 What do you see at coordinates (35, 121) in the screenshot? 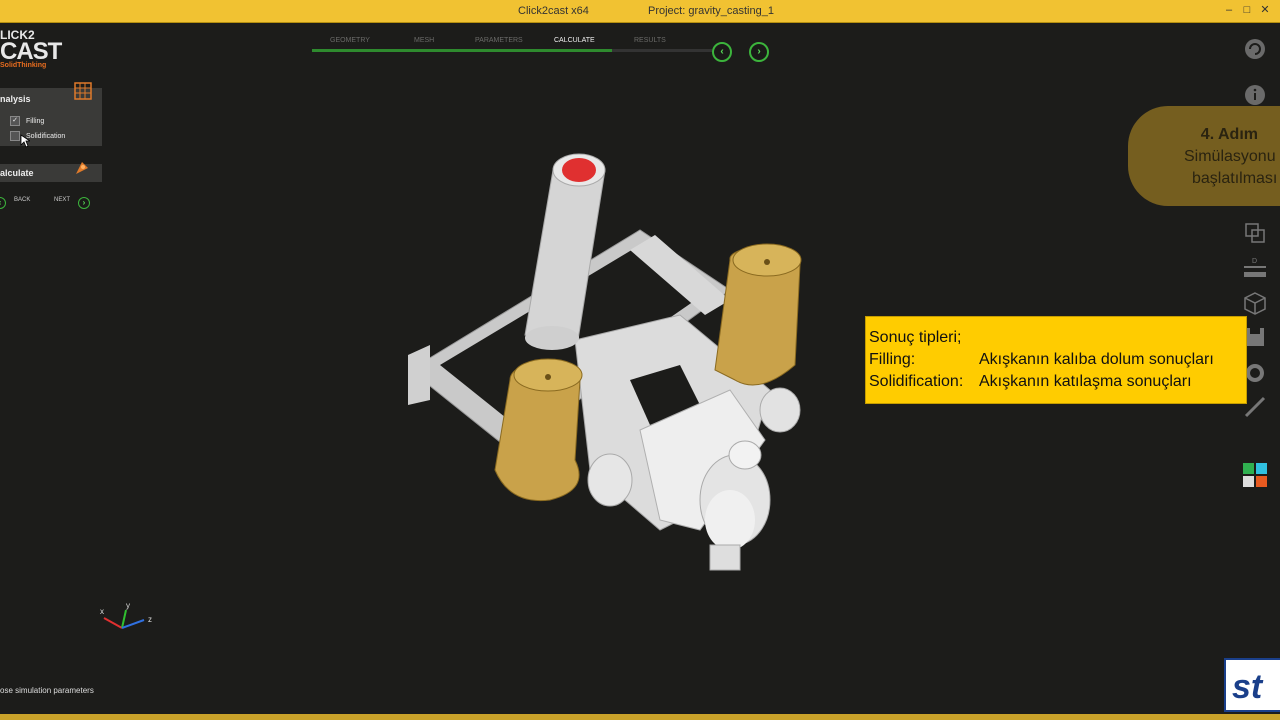
I see `filling-label: Filling` at bounding box center [35, 121].